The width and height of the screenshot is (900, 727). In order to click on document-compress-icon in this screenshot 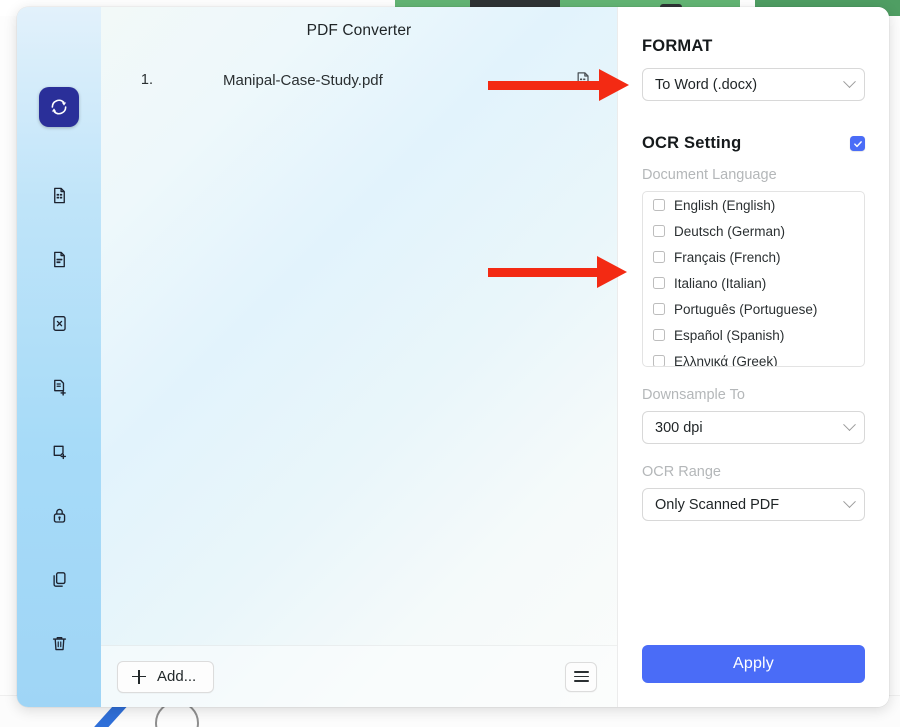, I will do `click(59, 259)`.